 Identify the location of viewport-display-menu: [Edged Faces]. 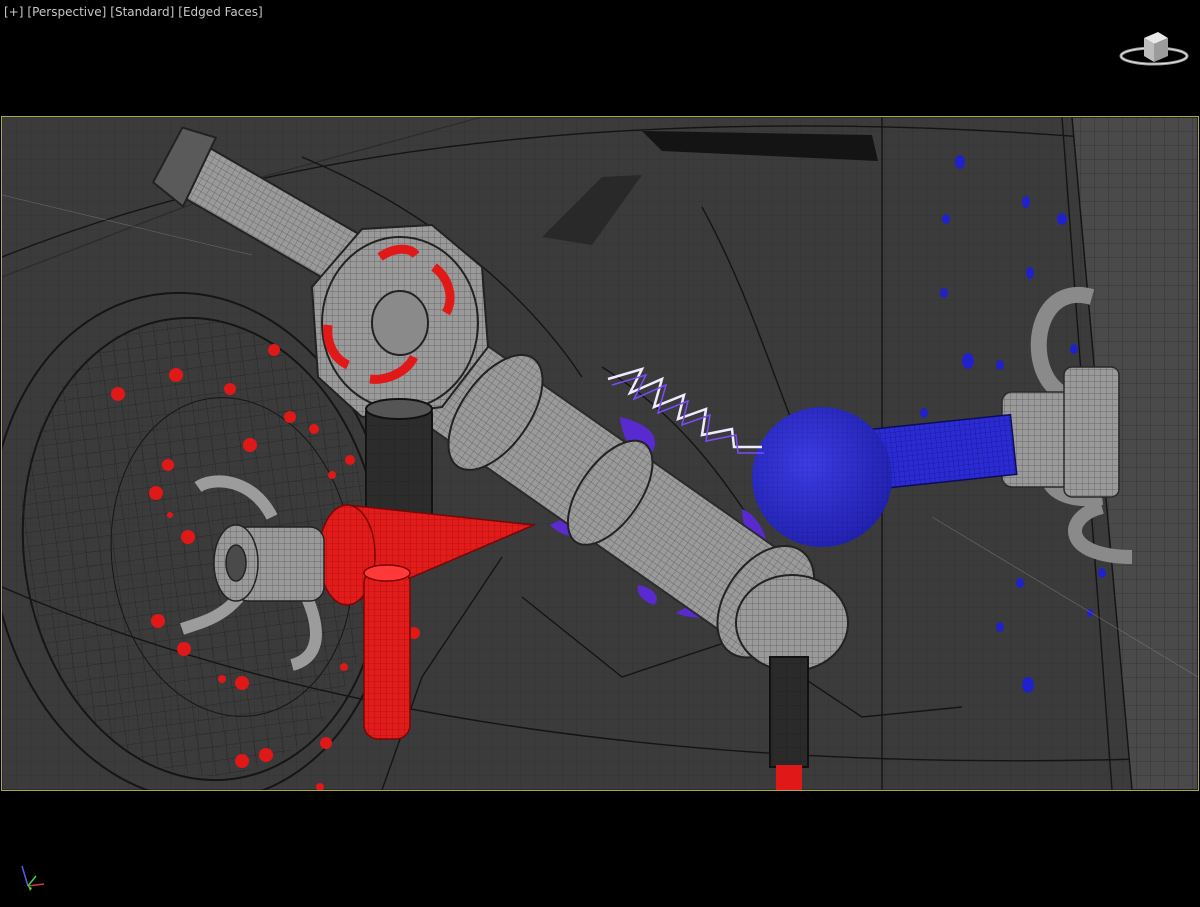
(220, 12).